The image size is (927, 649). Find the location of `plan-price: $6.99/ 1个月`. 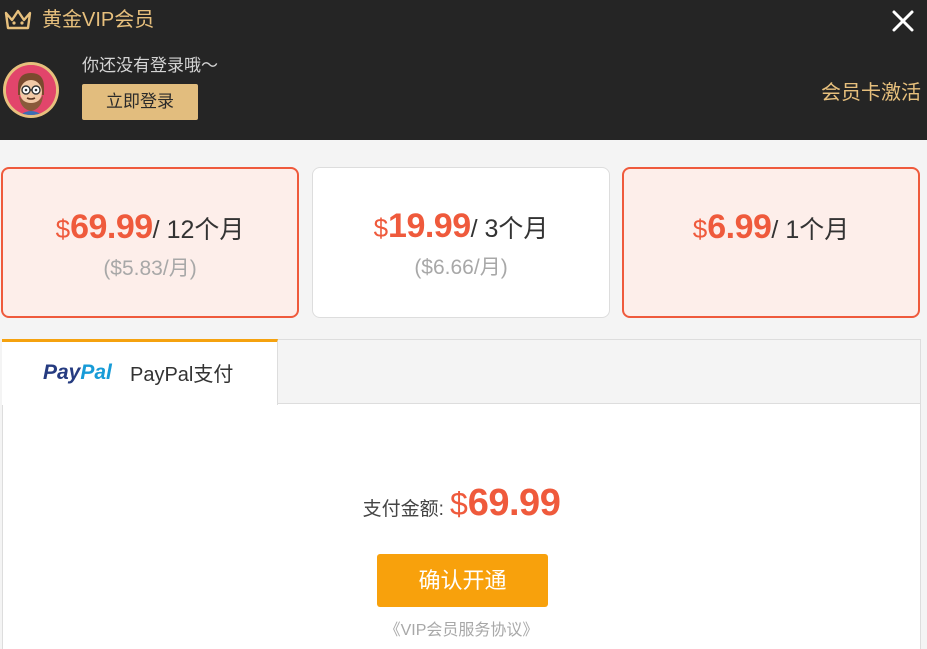

plan-price: $6.99/ 1个月 is located at coordinates (771, 230).